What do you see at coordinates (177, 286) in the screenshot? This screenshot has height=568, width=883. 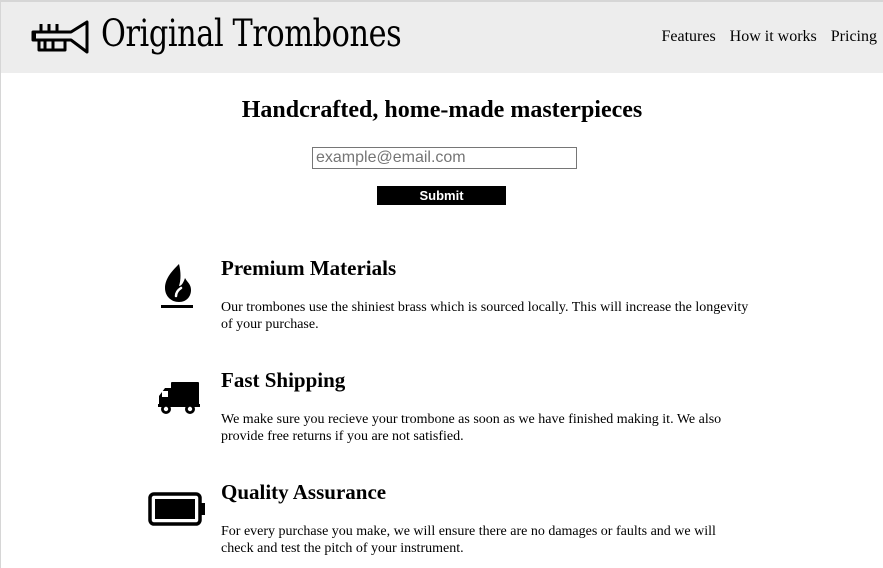 I see `fire-icon` at bounding box center [177, 286].